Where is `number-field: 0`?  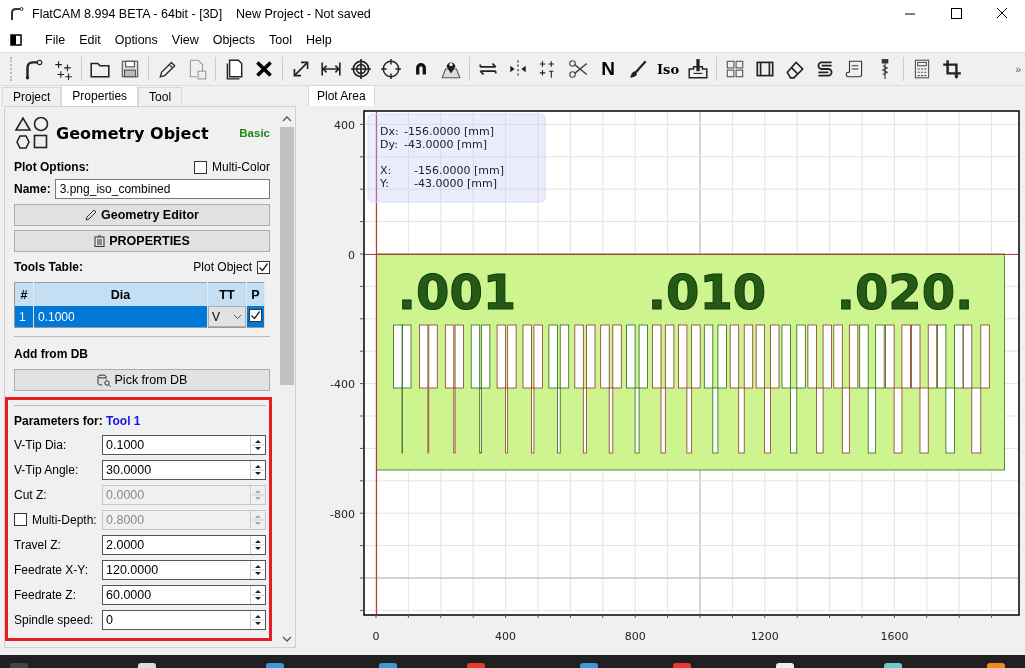
number-field: 0 is located at coordinates (184, 619).